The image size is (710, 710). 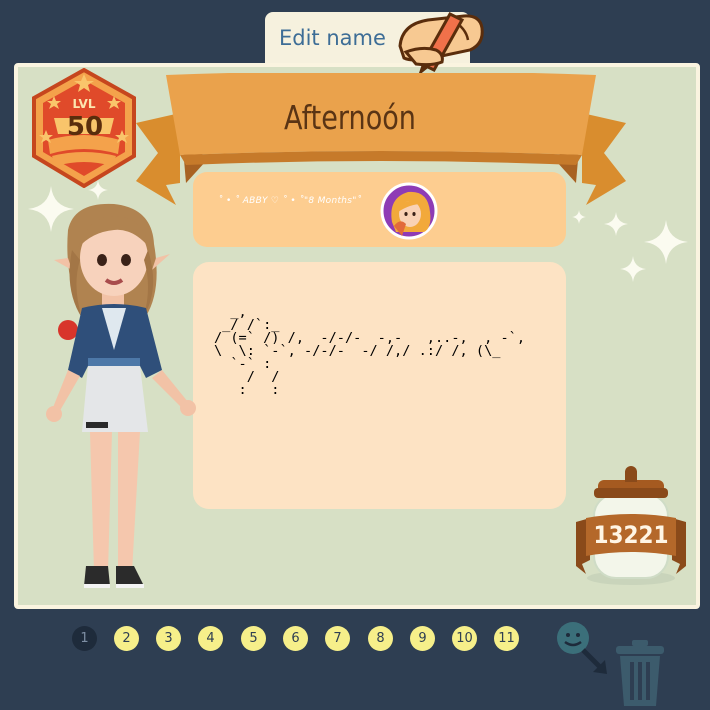 What do you see at coordinates (442, 42) in the screenshot?
I see `pencil-hand-icon` at bounding box center [442, 42].